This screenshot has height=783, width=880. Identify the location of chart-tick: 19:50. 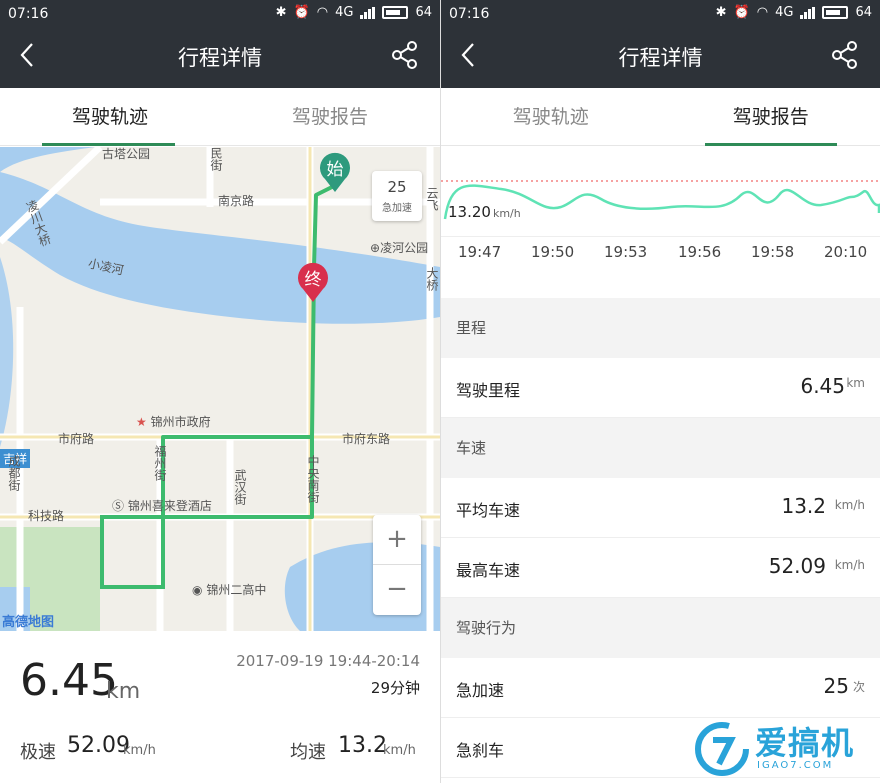
(553, 252).